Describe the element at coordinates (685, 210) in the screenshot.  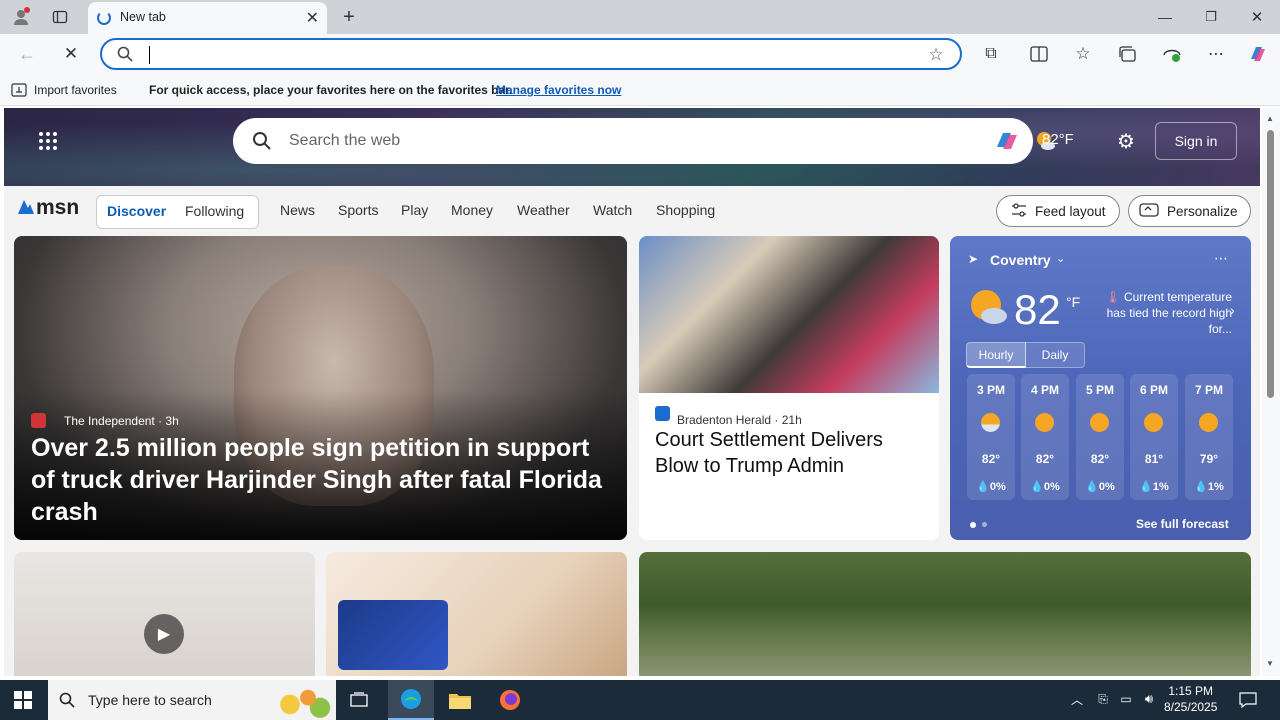
I see `nav-shopping: Shopping` at that location.